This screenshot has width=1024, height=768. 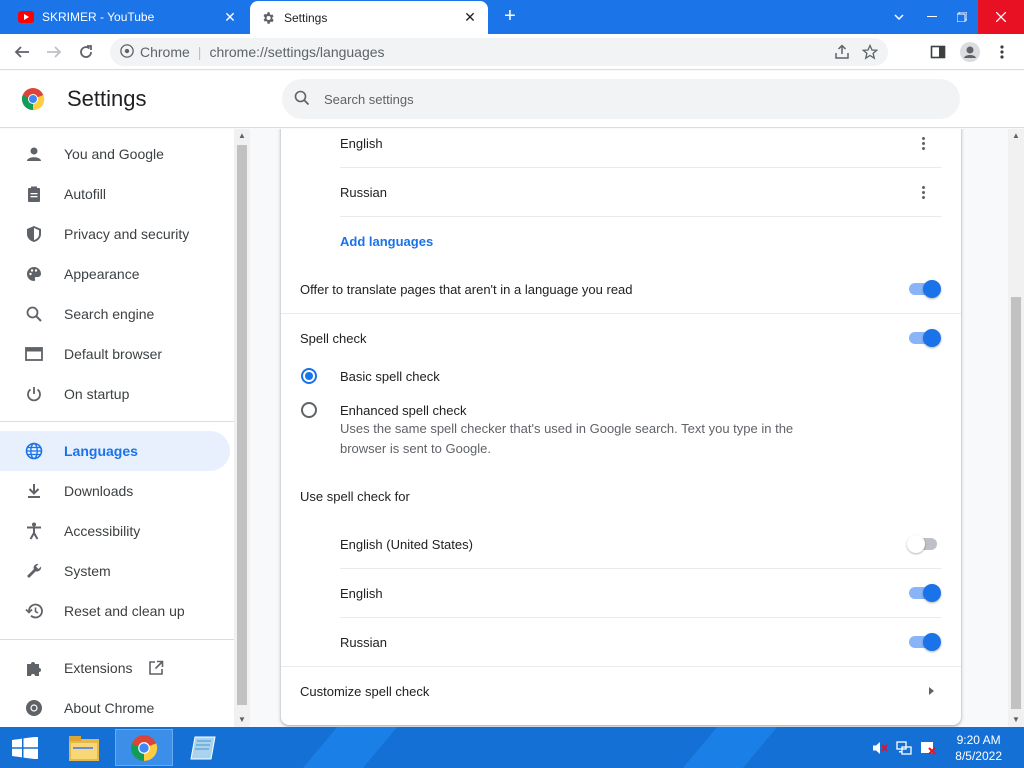 What do you see at coordinates (924, 593) in the screenshot?
I see `spell-language-english-toggle` at bounding box center [924, 593].